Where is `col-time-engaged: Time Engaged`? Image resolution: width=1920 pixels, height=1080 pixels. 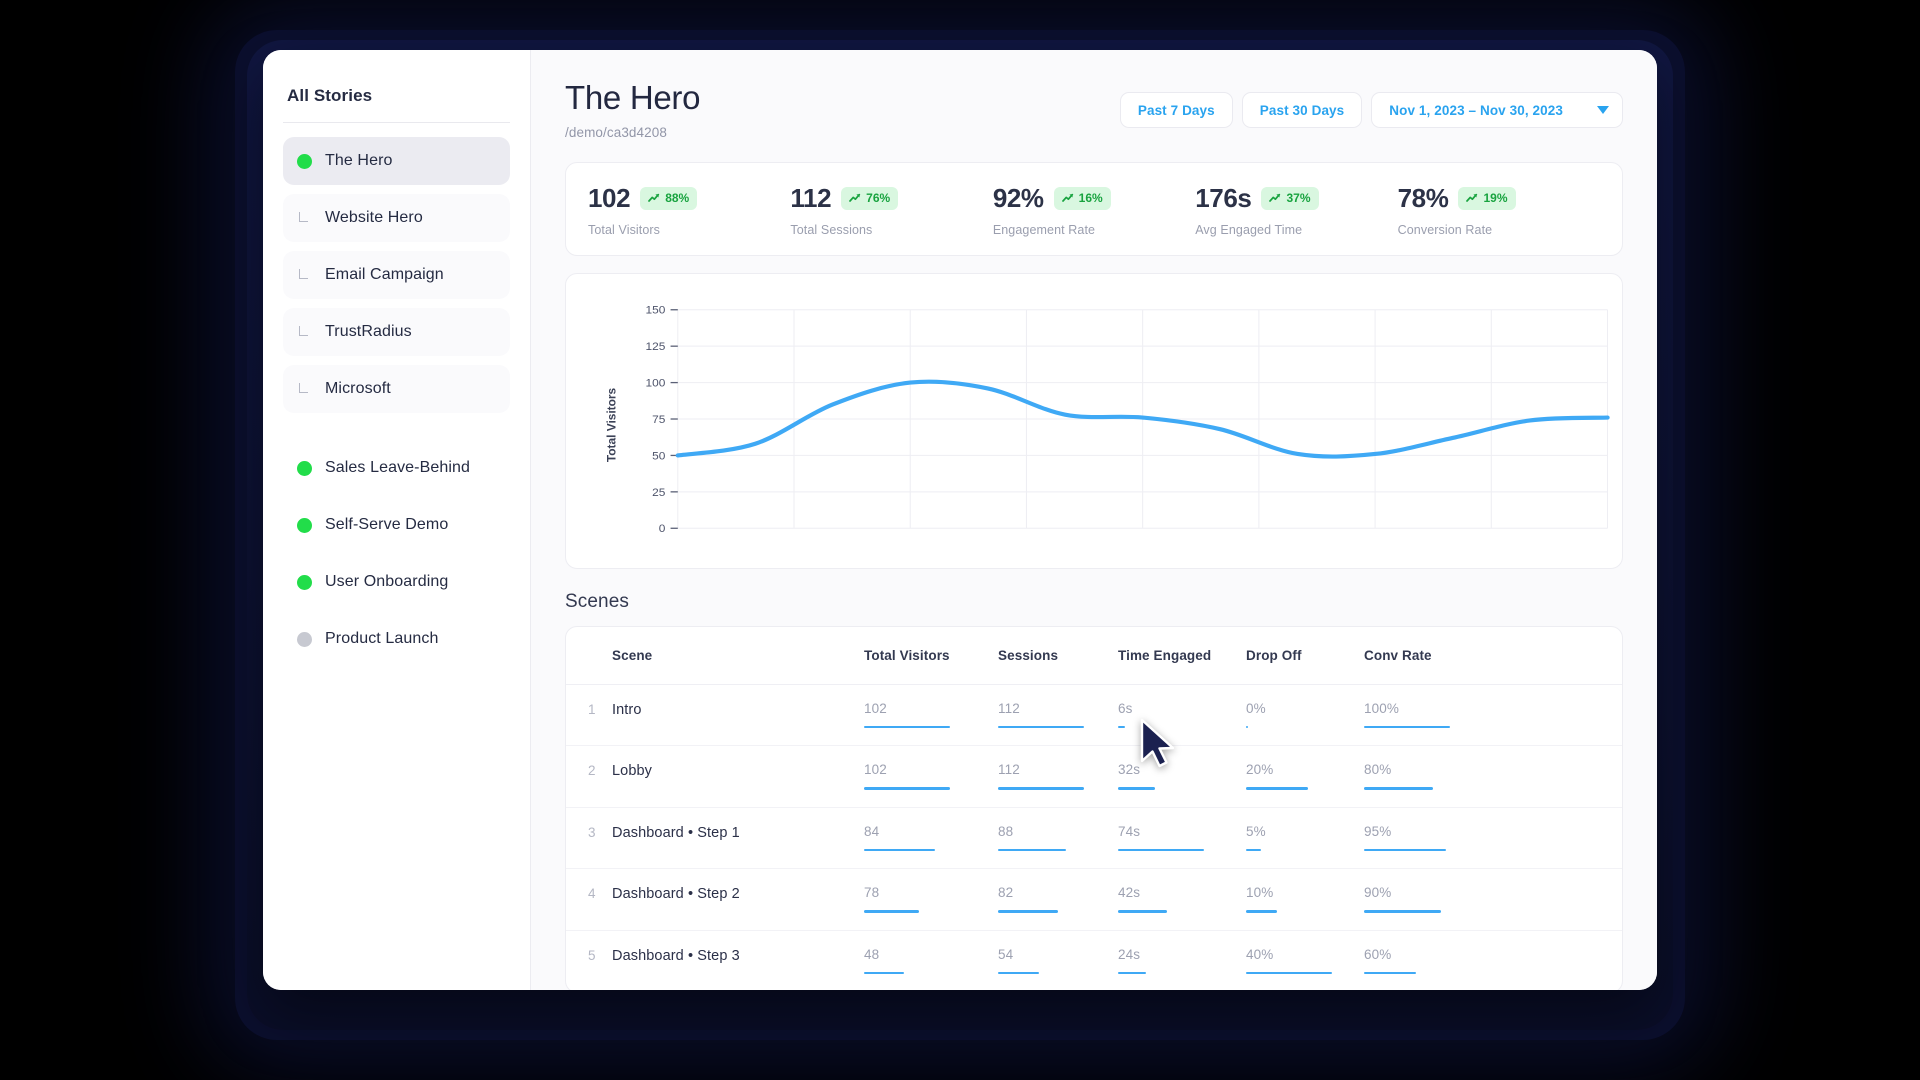 col-time-engaged: Time Engaged is located at coordinates (1182, 655).